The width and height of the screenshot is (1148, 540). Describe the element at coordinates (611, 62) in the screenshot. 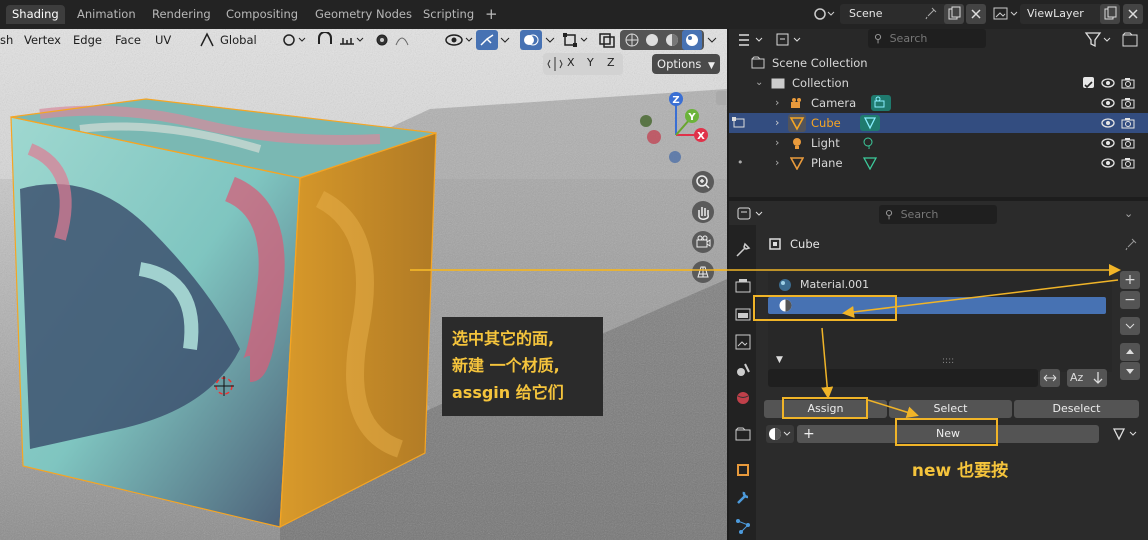

I see `axis-z-toggle: Z` at that location.